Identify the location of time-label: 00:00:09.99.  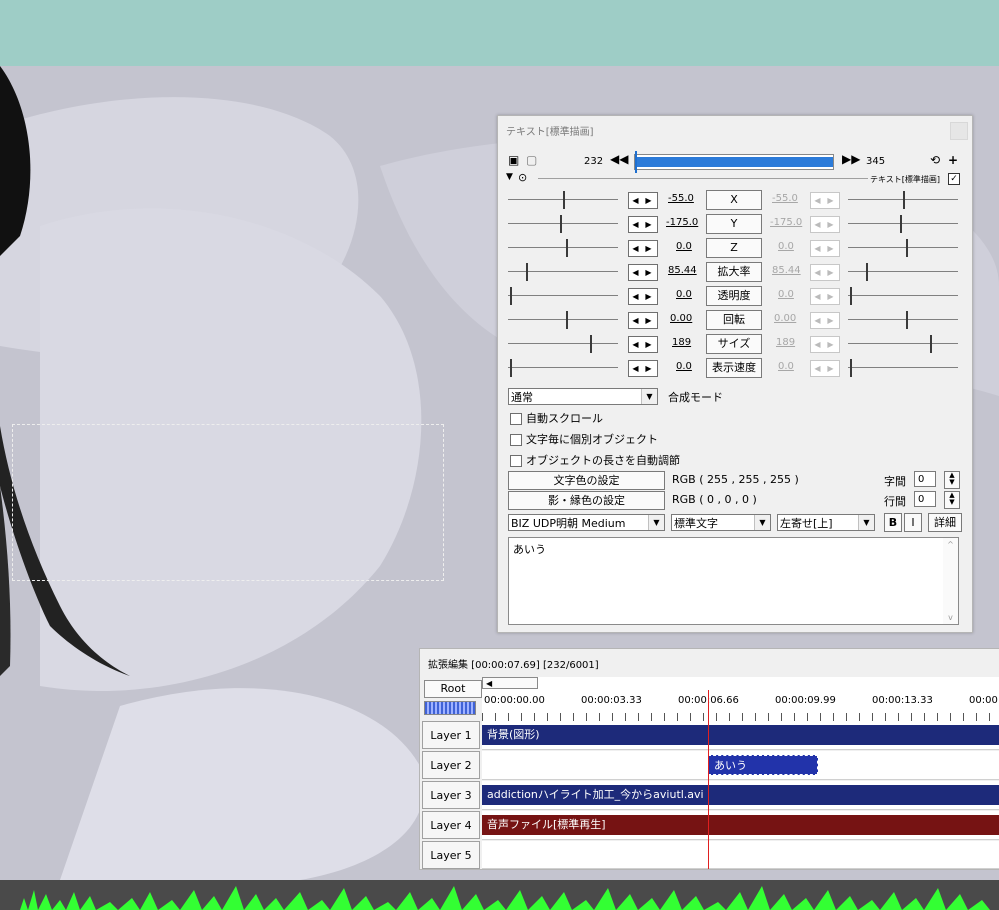
(805, 700).